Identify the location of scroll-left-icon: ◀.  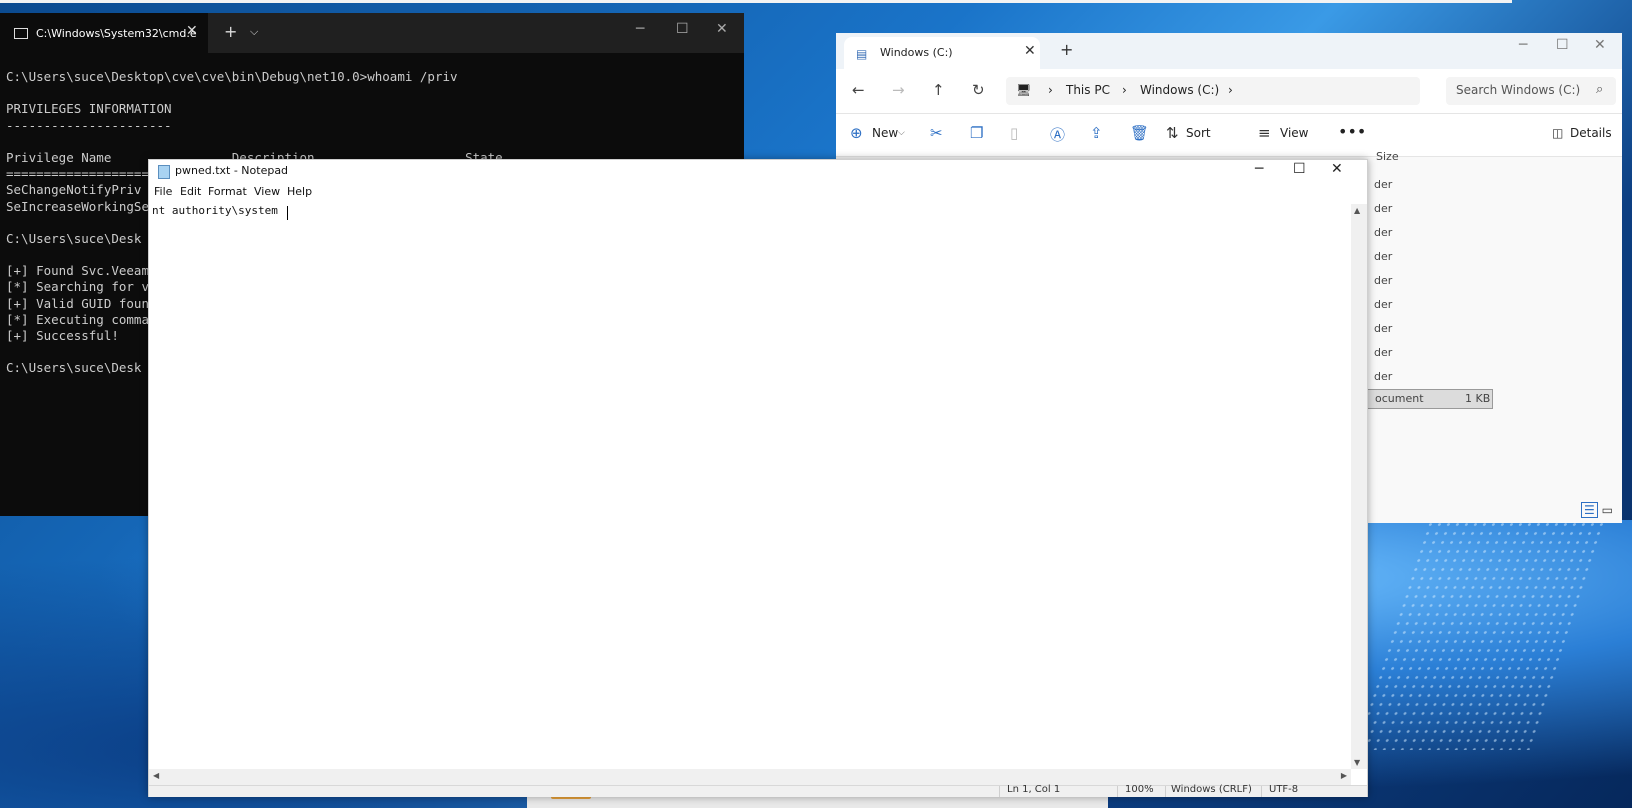
(156, 775).